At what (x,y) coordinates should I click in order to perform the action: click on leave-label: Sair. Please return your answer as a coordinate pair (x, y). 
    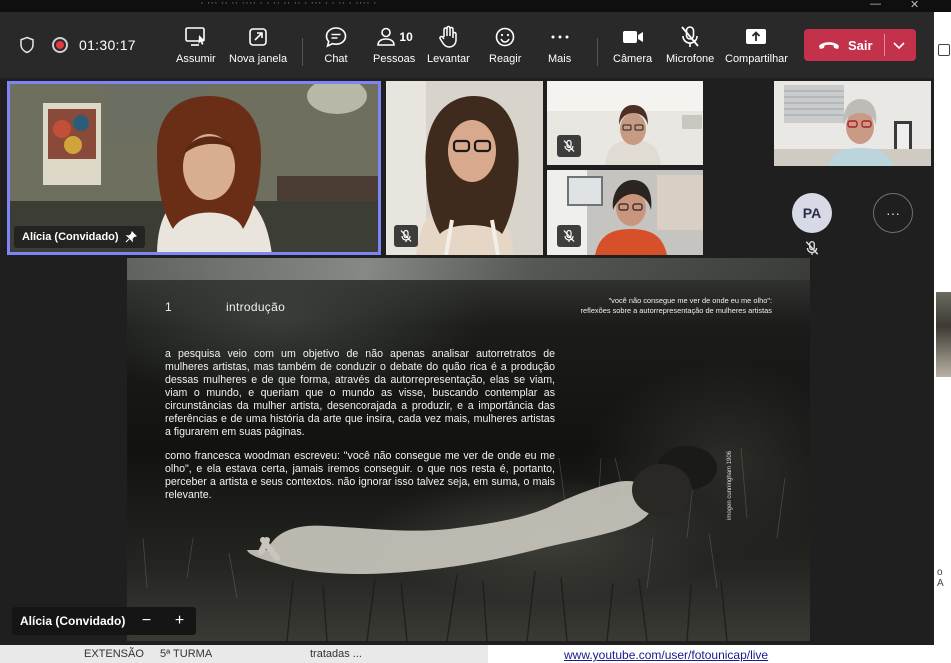
    Looking at the image, I should click on (860, 45).